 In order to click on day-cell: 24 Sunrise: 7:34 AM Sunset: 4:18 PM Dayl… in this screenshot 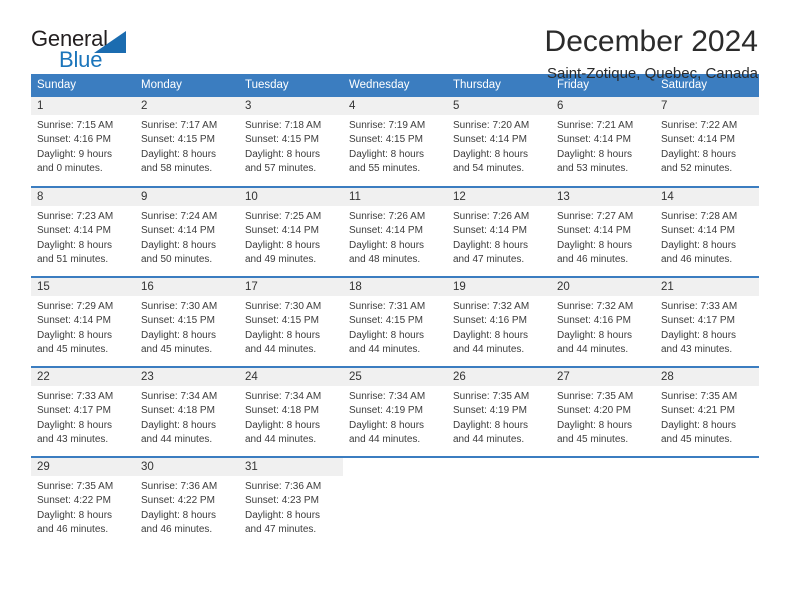, I will do `click(291, 411)`.